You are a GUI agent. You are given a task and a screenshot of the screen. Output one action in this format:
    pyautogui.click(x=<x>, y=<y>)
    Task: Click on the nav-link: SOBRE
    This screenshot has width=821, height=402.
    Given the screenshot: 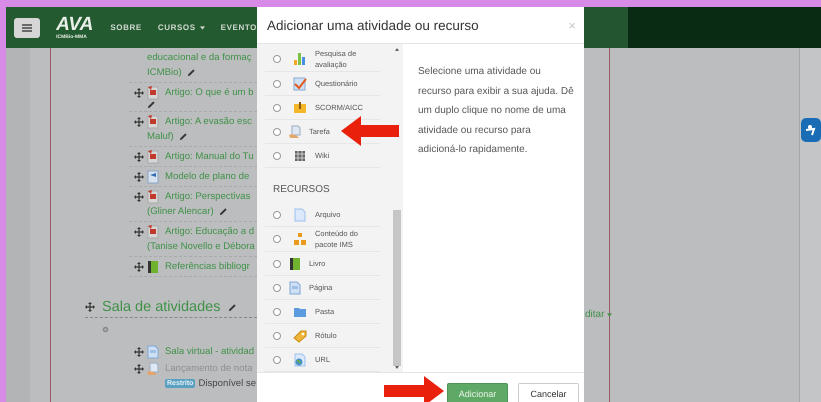 What is the action you would take?
    pyautogui.click(x=126, y=27)
    